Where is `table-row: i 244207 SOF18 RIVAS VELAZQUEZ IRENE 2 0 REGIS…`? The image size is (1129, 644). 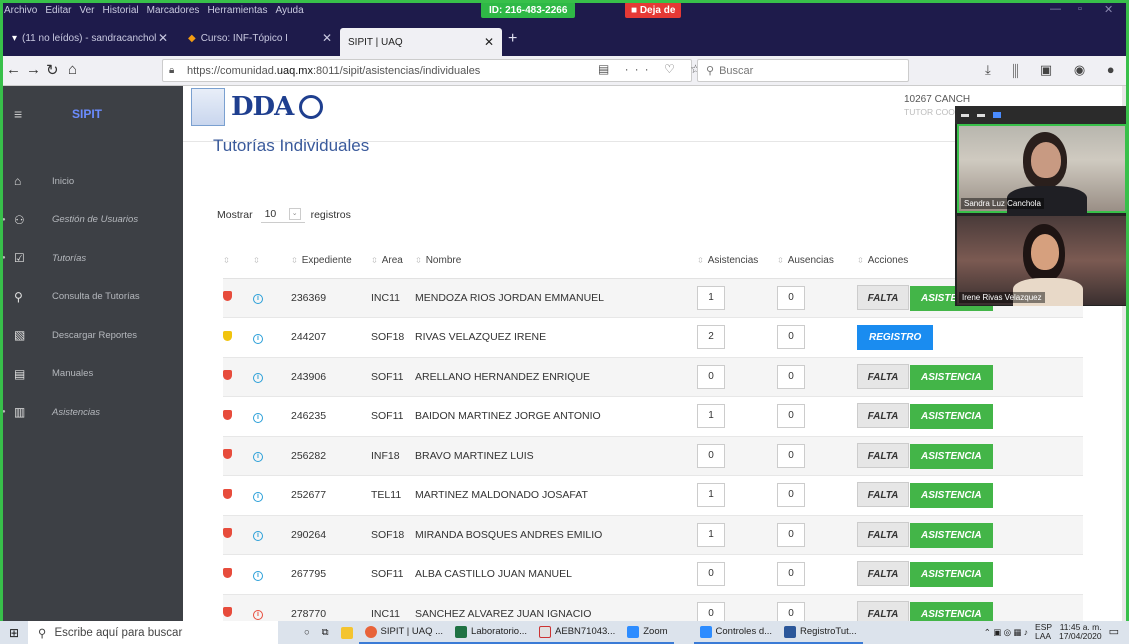
table-row: i 244207 SOF18 RIVAS VELAZQUEZ IRENE 2 0 REGIS… is located at coordinates (653, 337).